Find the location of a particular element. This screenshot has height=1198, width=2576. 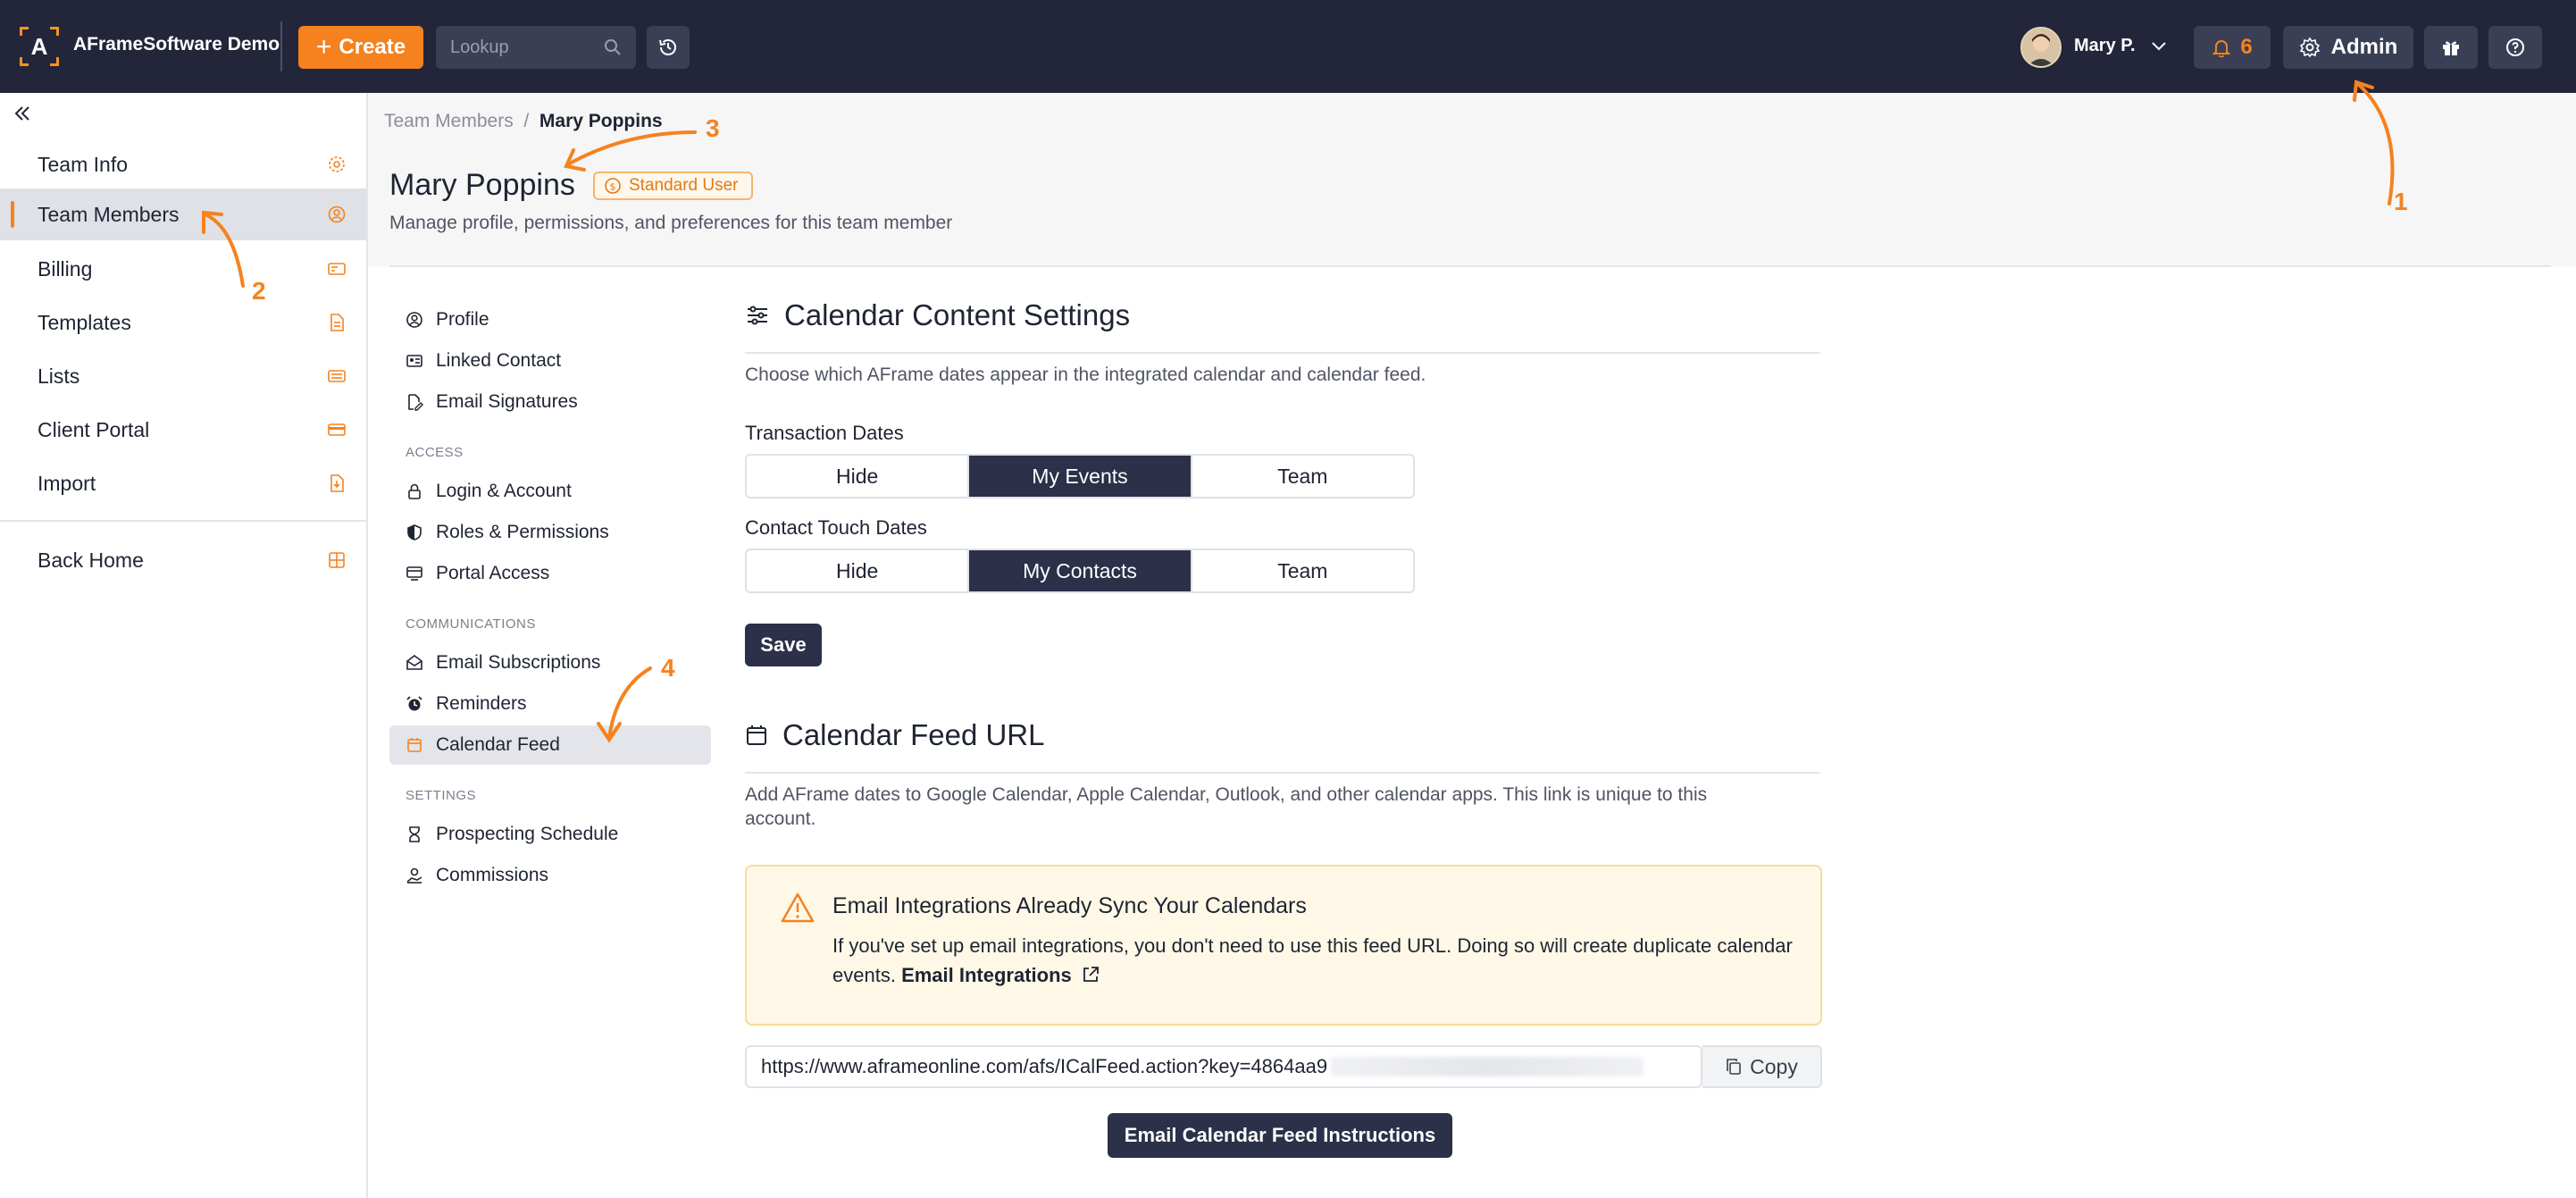

sliders-icon is located at coordinates (758, 315).